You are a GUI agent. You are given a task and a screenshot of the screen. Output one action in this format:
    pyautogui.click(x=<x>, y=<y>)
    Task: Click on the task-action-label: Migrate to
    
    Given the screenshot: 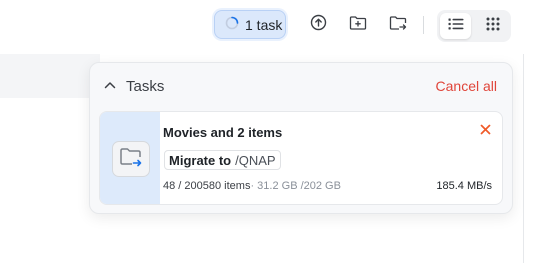 What is the action you would take?
    pyautogui.click(x=200, y=160)
    